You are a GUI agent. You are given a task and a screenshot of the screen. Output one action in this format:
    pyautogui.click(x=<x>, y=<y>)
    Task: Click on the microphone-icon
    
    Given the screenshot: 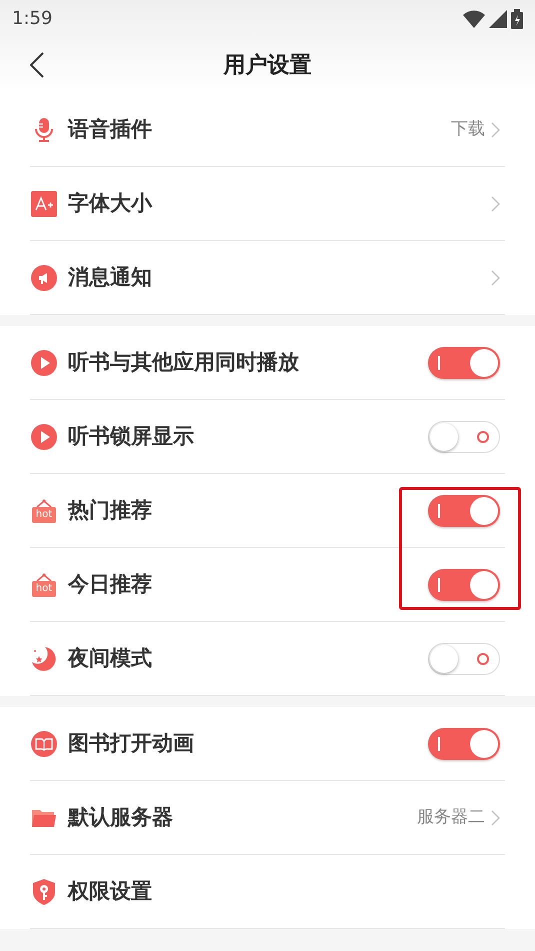 What is the action you would take?
    pyautogui.click(x=44, y=129)
    